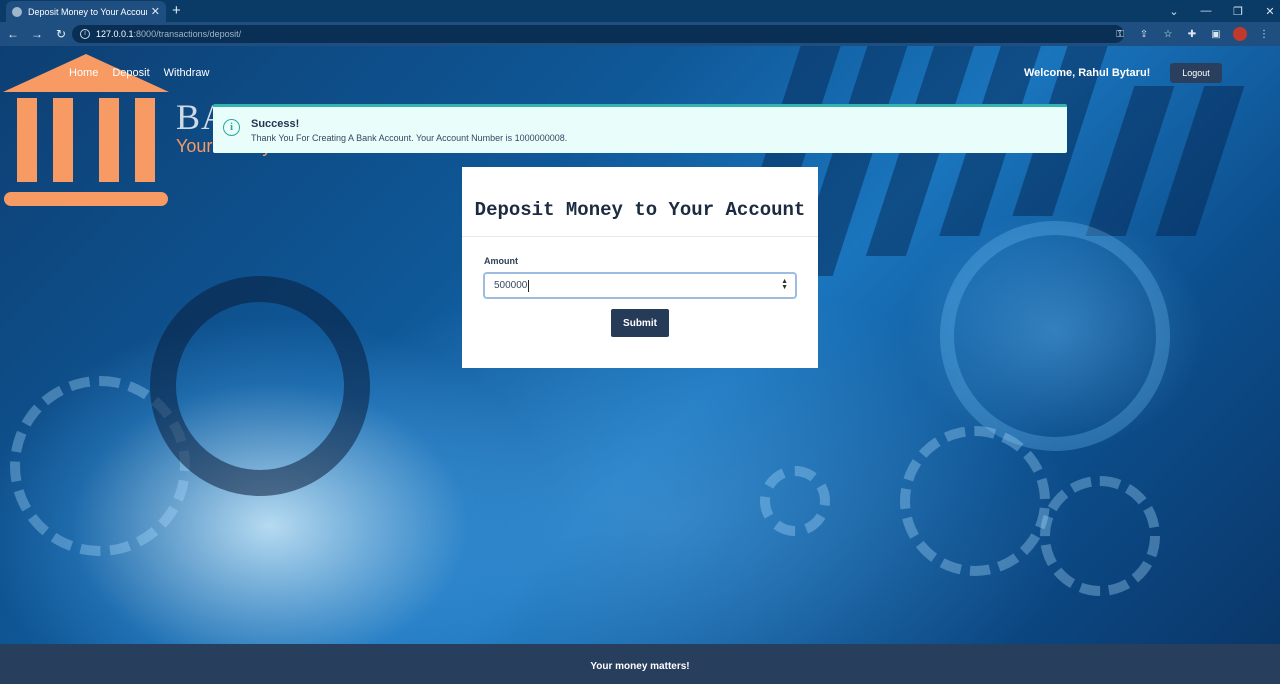 The height and width of the screenshot is (684, 1280). Describe the element at coordinates (501, 261) in the screenshot. I see `amount-label: Amount` at that location.